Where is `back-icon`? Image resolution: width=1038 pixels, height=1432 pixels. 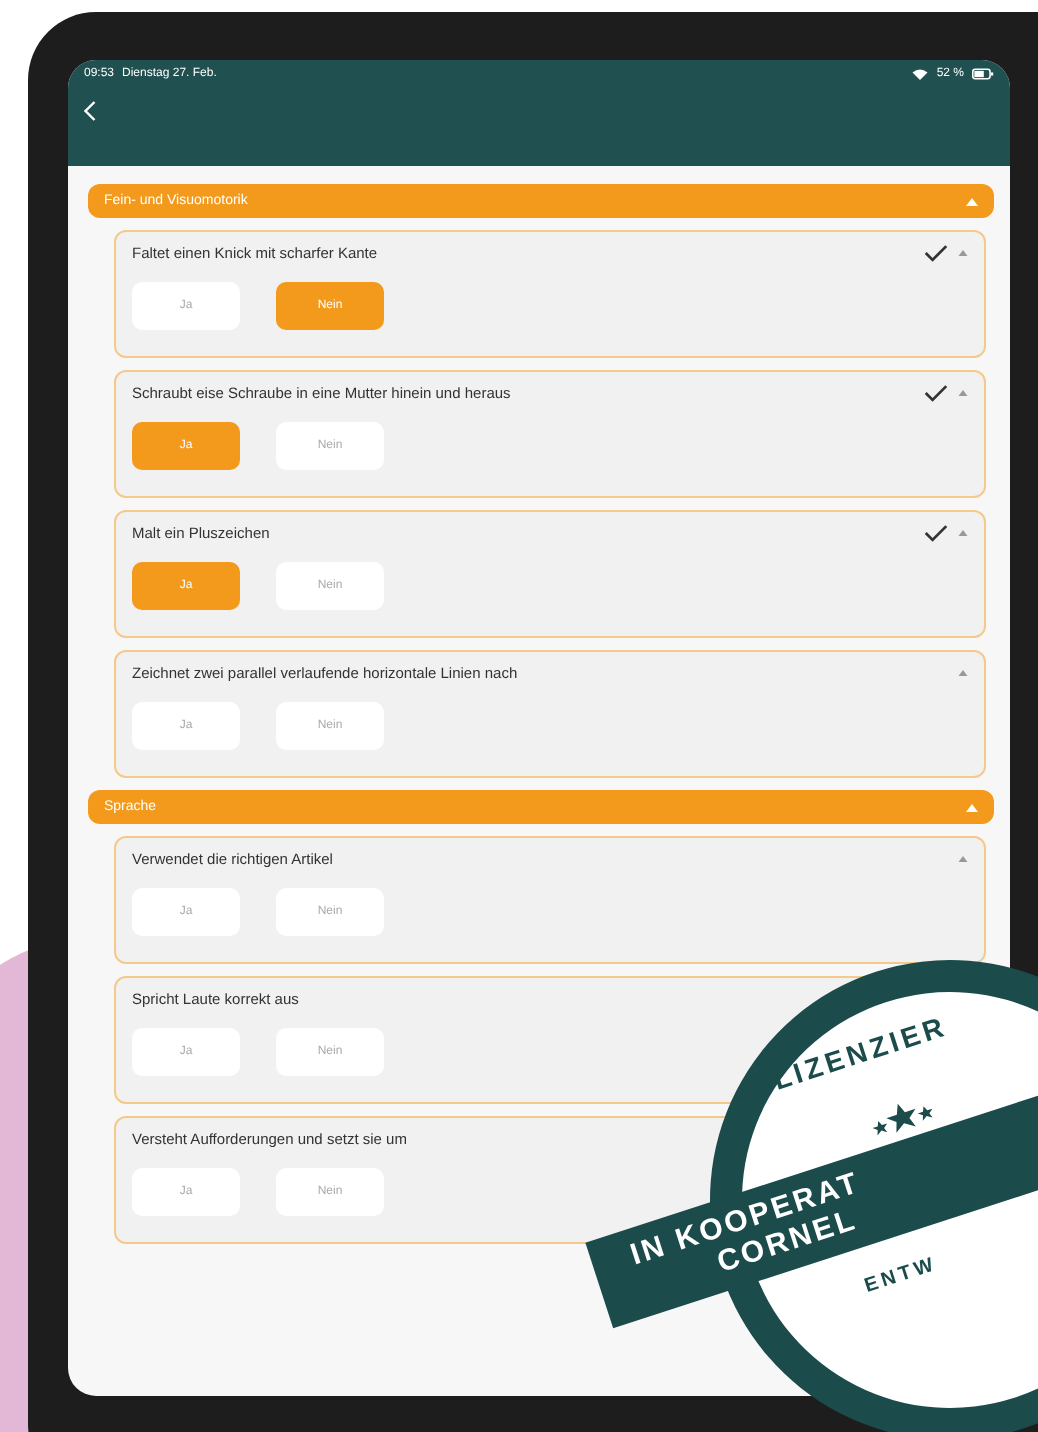 back-icon is located at coordinates (90, 111).